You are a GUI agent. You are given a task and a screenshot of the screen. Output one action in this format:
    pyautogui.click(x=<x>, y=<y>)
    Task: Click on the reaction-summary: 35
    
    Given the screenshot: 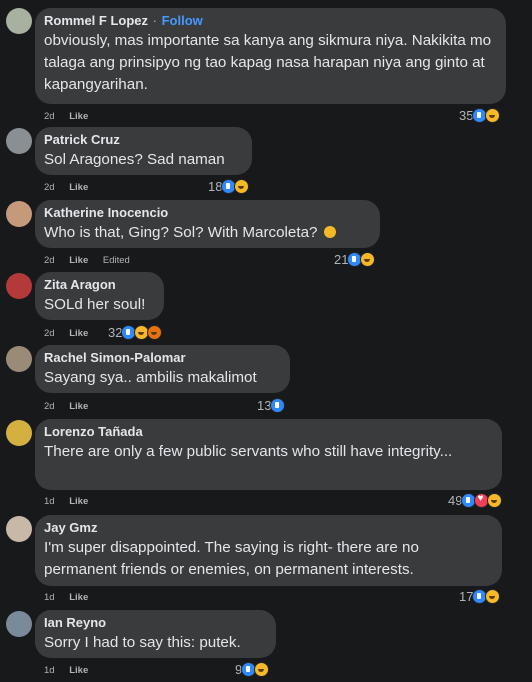 What is the action you would take?
    pyautogui.click(x=480, y=115)
    